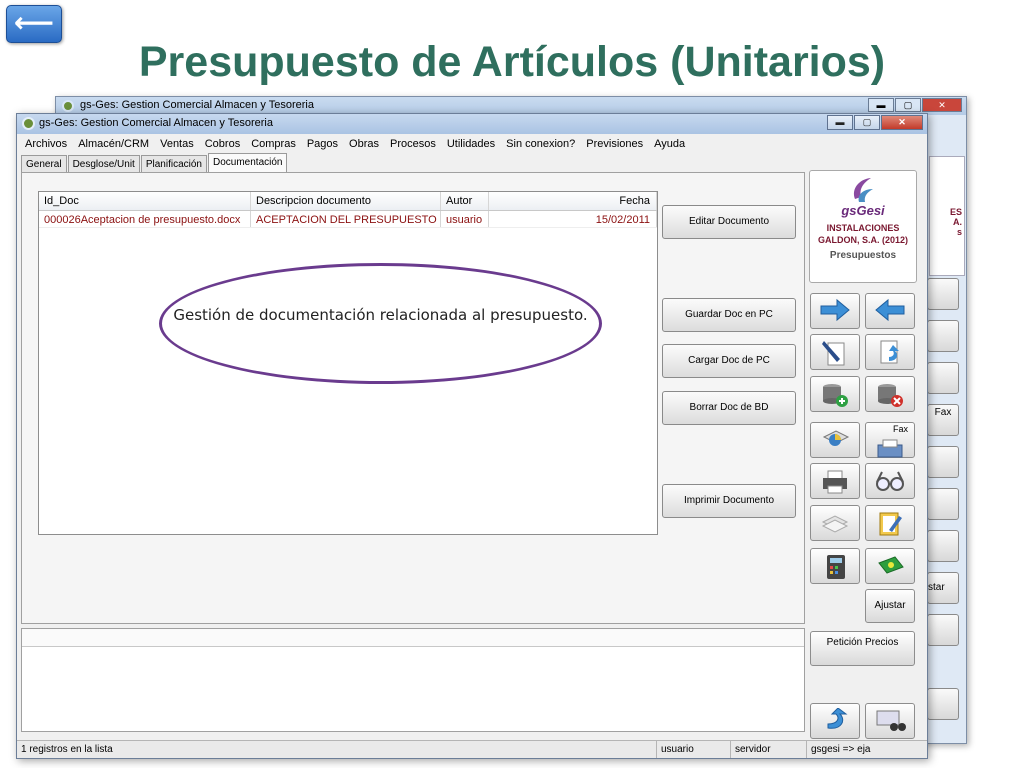 Image resolution: width=1024 pixels, height=768 pixels. What do you see at coordinates (103, 163) in the screenshot?
I see `tab-desglose: Desglose/Unit` at bounding box center [103, 163].